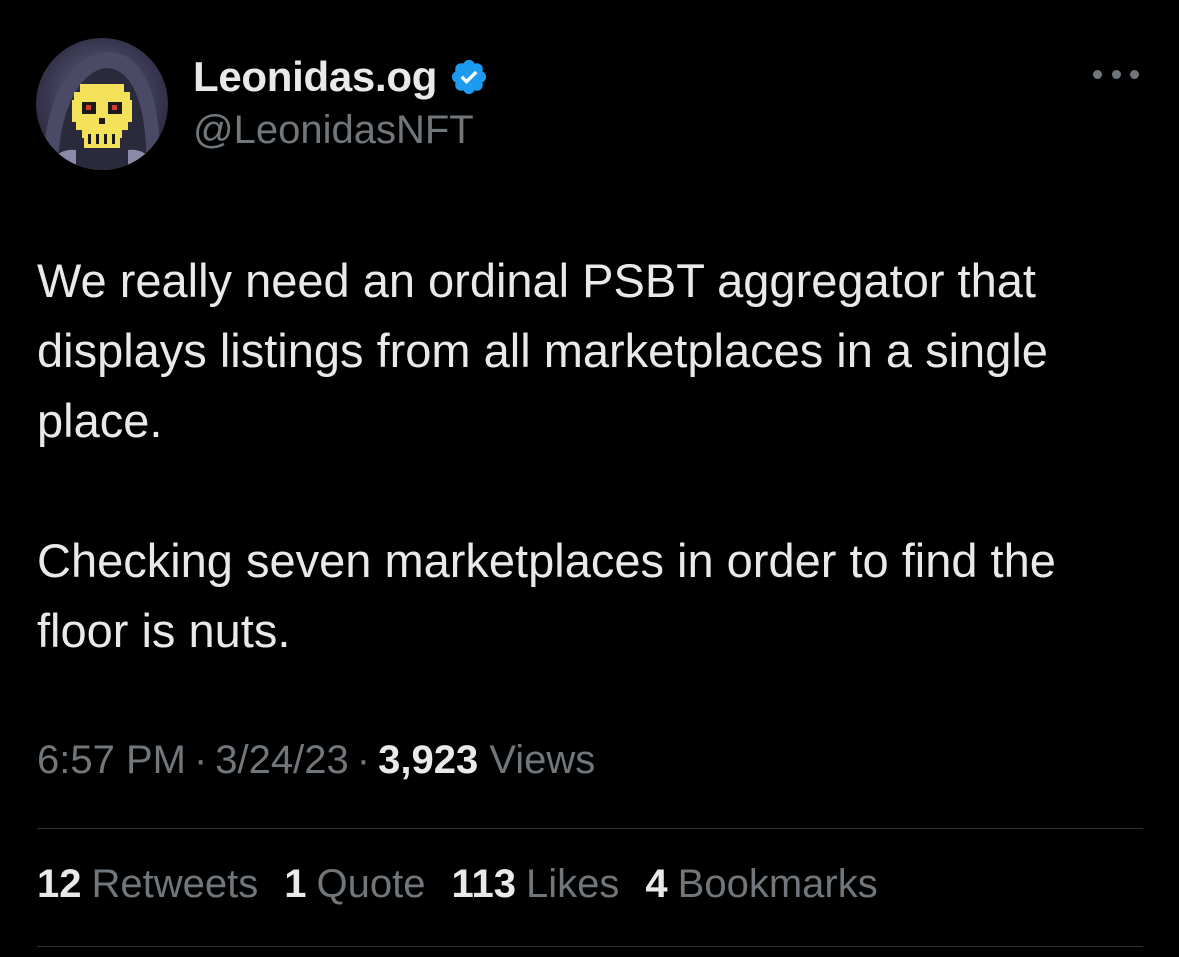 This screenshot has width=1179, height=957. Describe the element at coordinates (371, 884) in the screenshot. I see `quotes-label: Quote` at that location.